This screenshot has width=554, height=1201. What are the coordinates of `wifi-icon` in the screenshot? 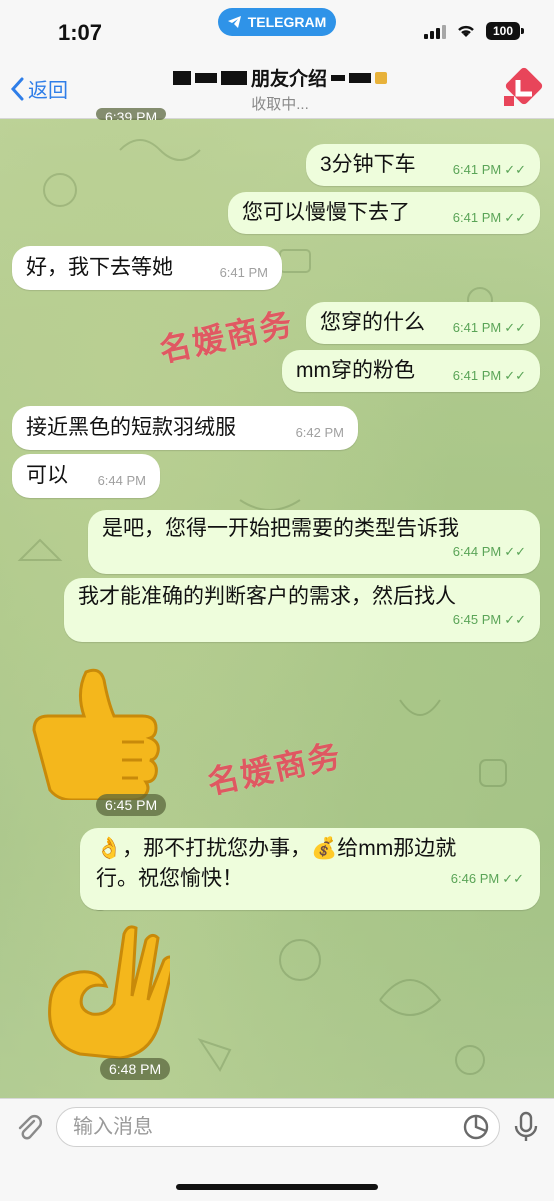 It's located at (466, 31).